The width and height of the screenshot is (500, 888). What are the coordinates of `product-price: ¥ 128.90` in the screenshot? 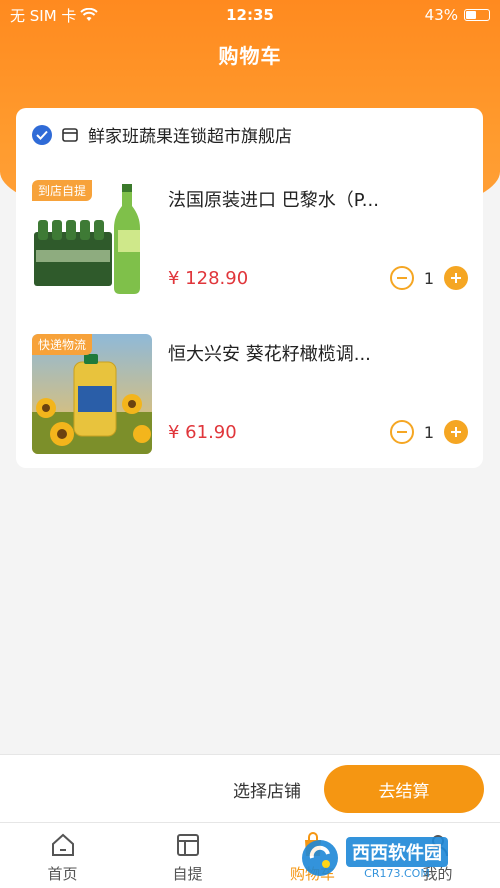 It's located at (208, 278).